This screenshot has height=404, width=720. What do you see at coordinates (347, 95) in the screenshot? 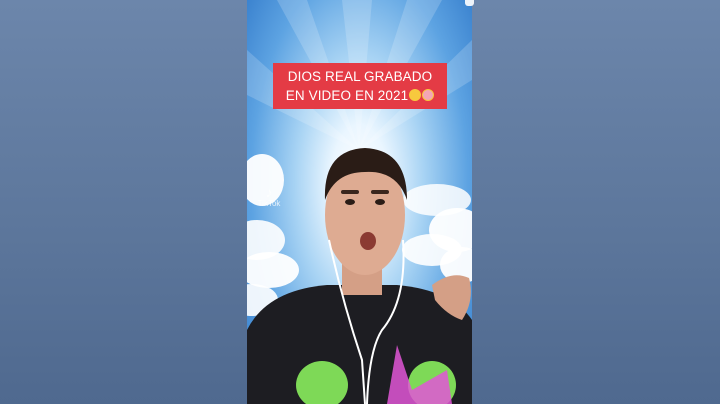
I see `caption-line-2-text: EN VIDEO EN 2021` at bounding box center [347, 95].